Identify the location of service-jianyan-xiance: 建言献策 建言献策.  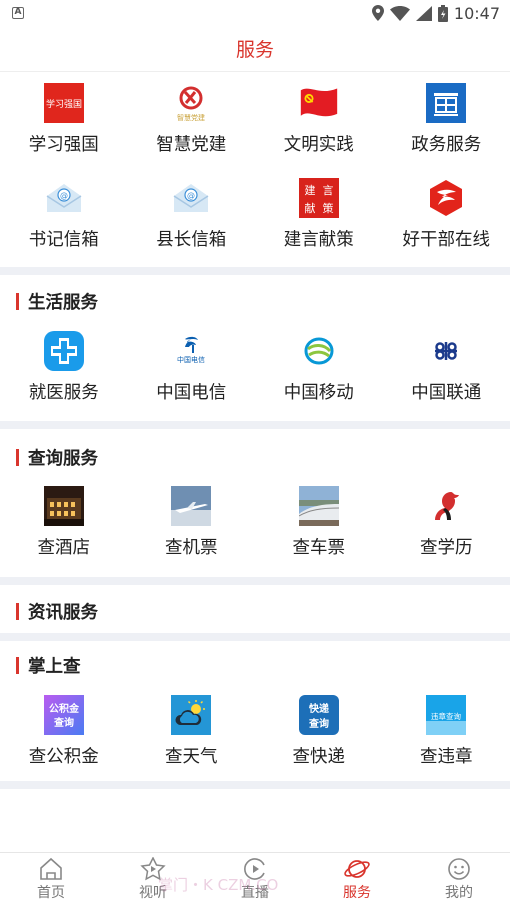
(319, 219).